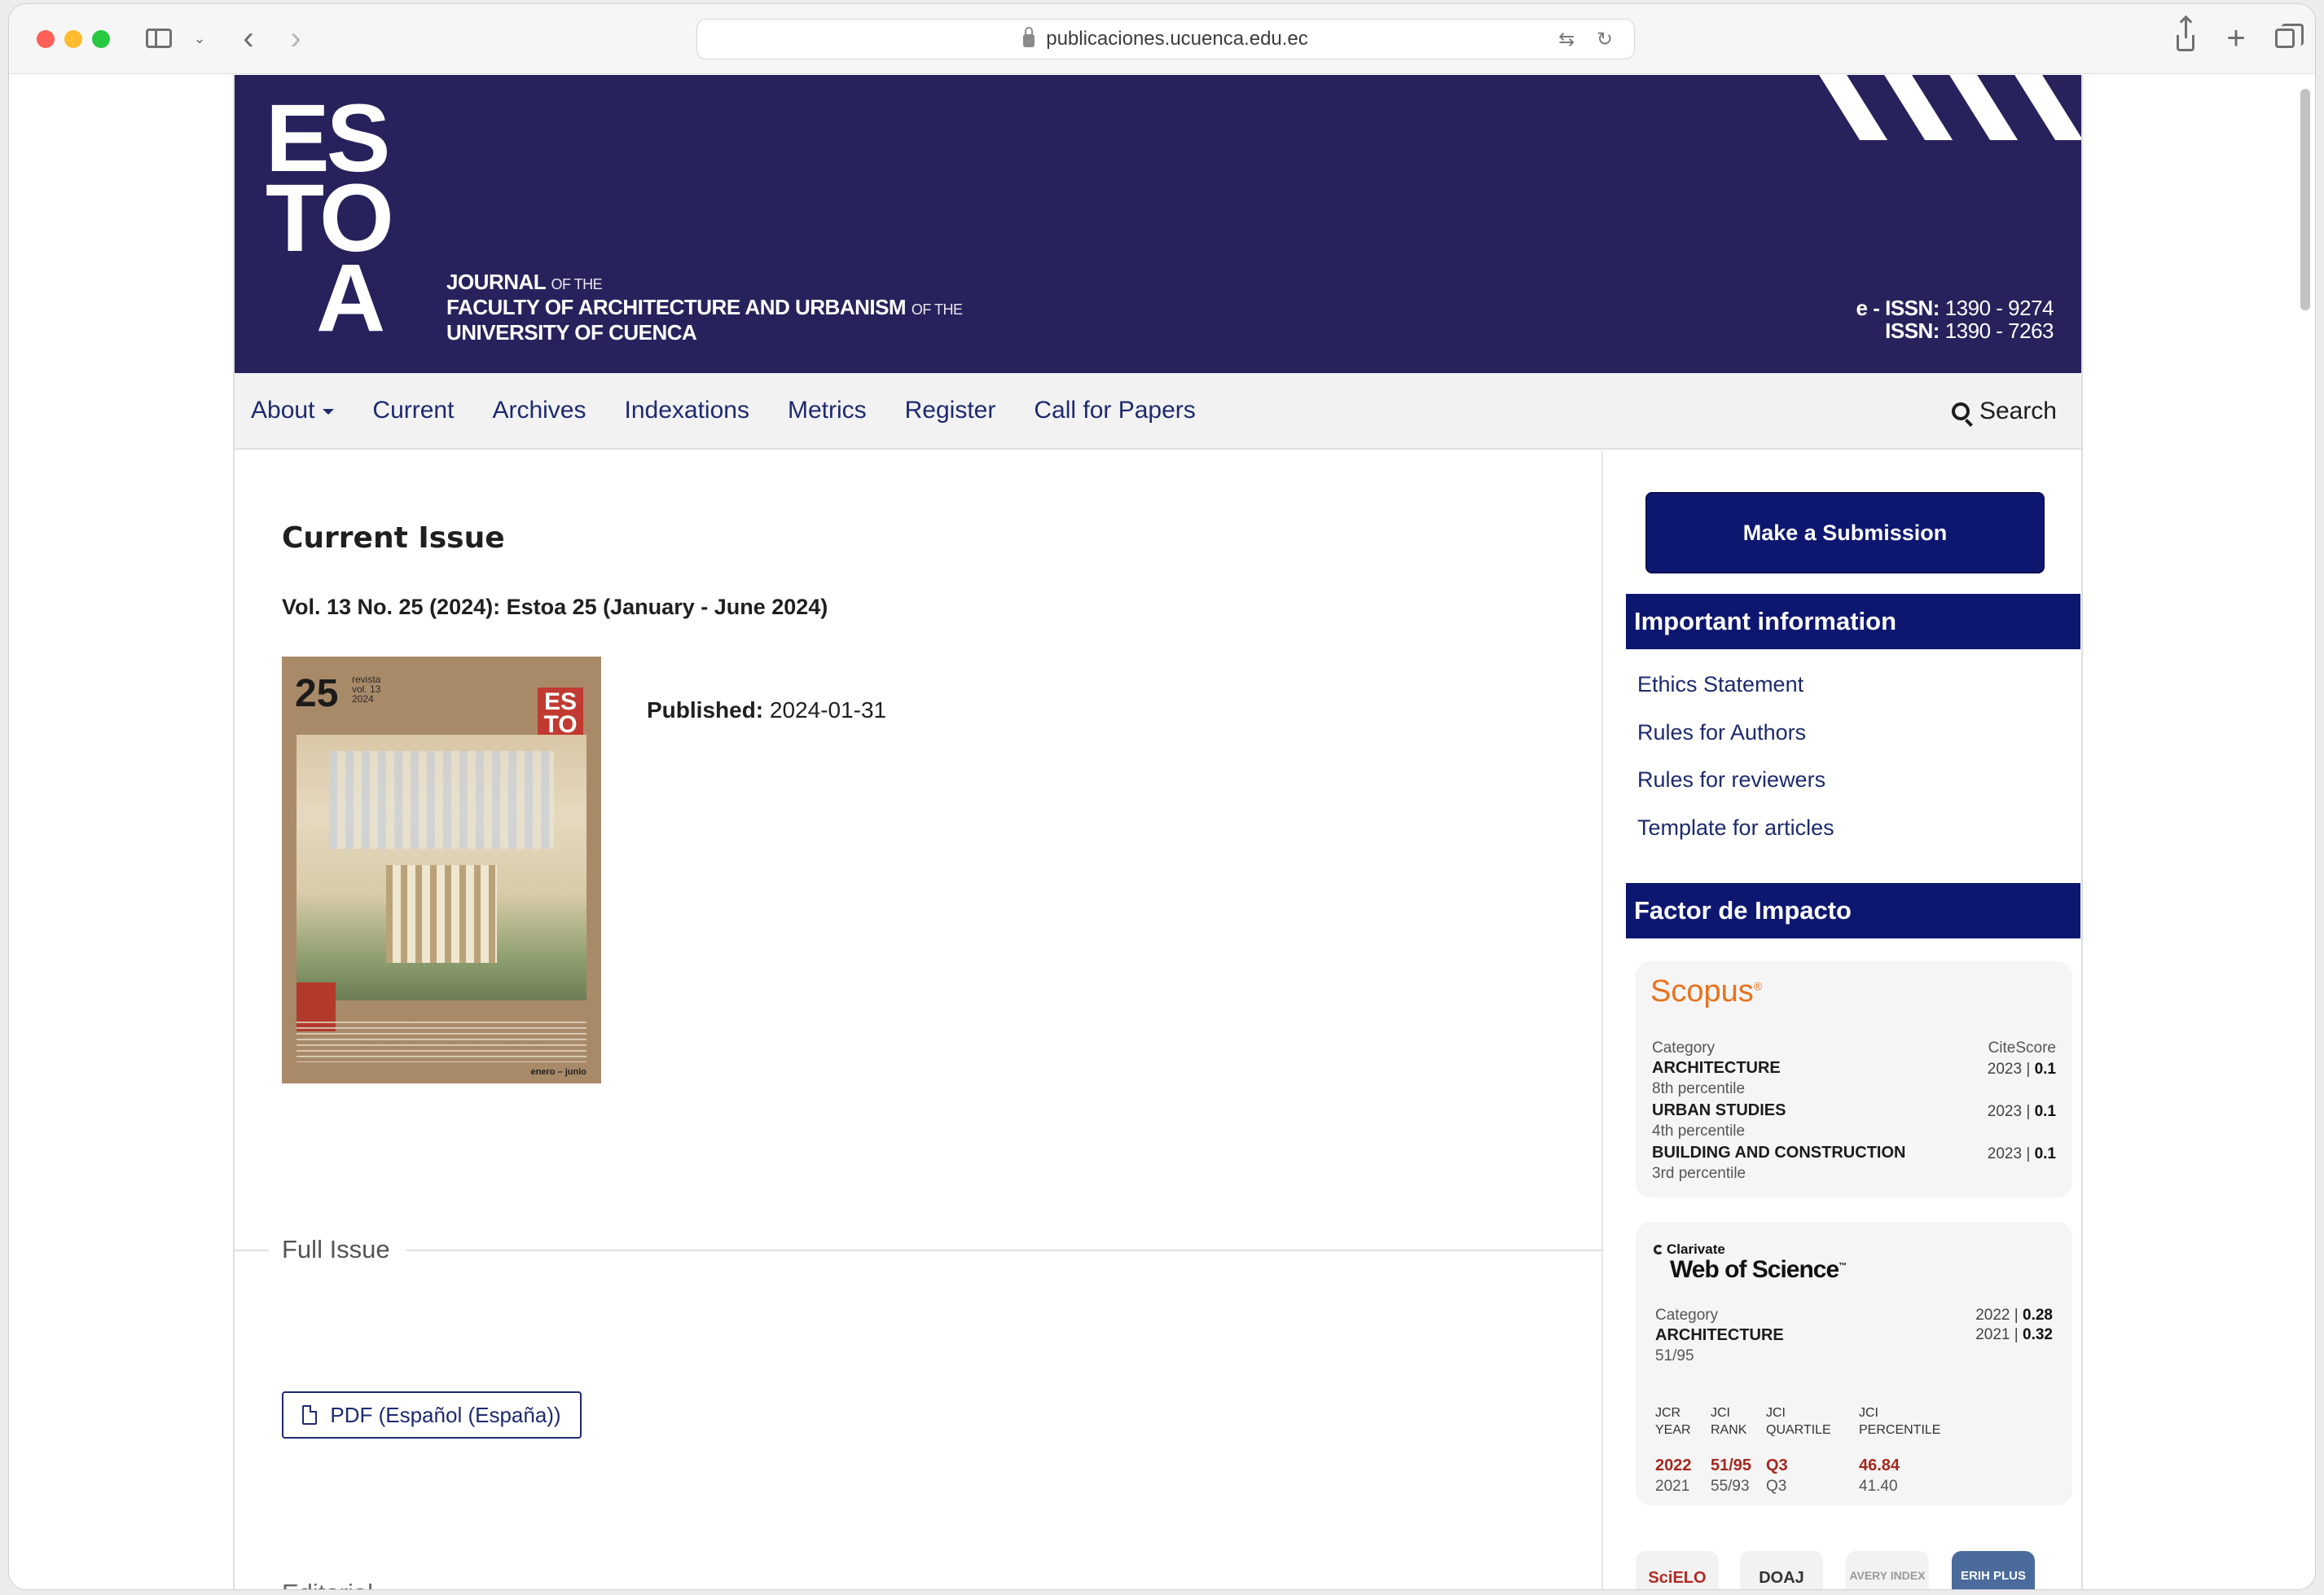 Image resolution: width=2324 pixels, height=1595 pixels. Describe the element at coordinates (1731, 1465) in the screenshot. I see `jci-rank: 51/95` at that location.